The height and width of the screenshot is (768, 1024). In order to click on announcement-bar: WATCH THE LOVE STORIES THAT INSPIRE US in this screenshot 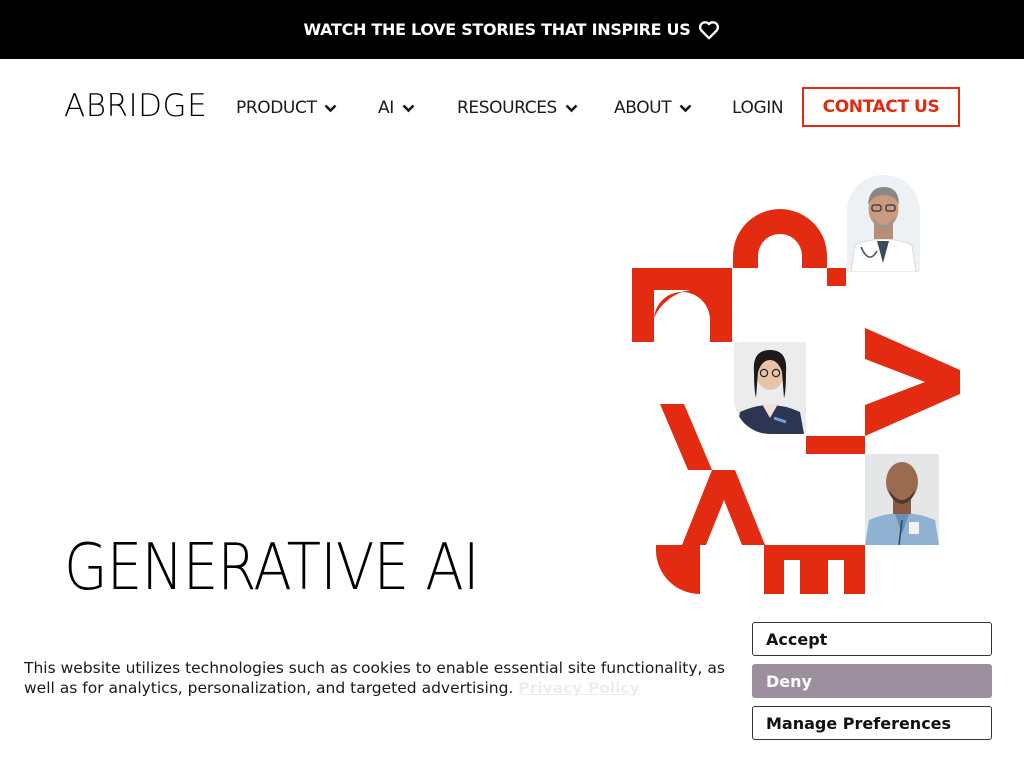, I will do `click(512, 29)`.